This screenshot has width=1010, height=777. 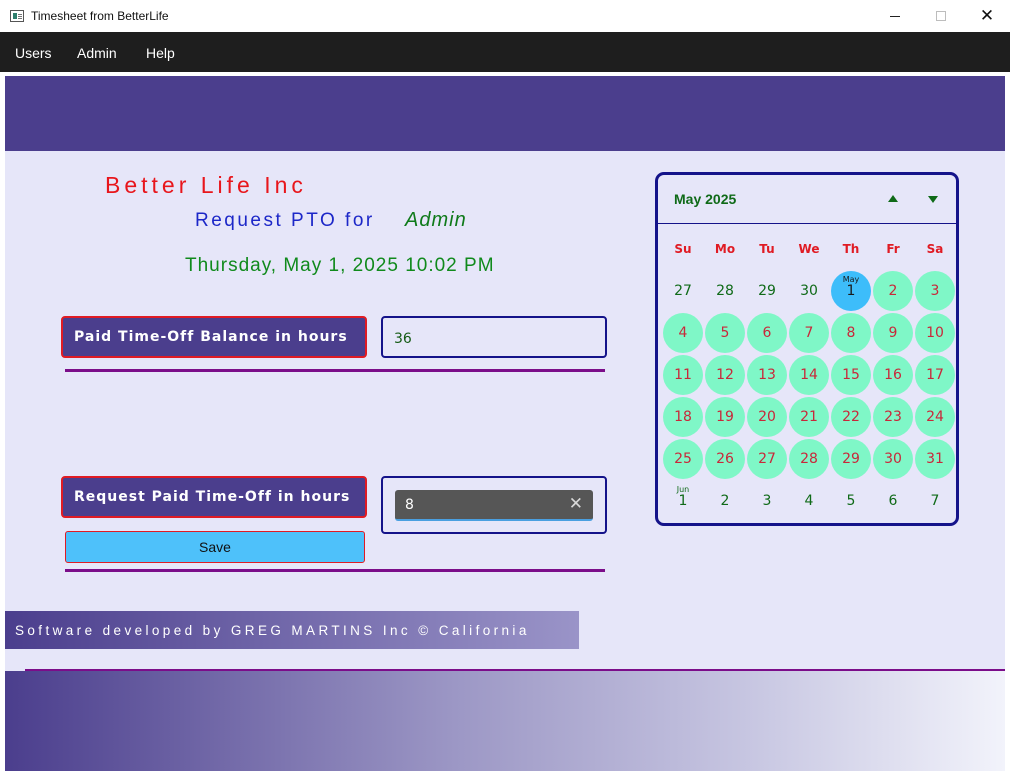 I want to click on calendar-day: 12, so click(x=725, y=375).